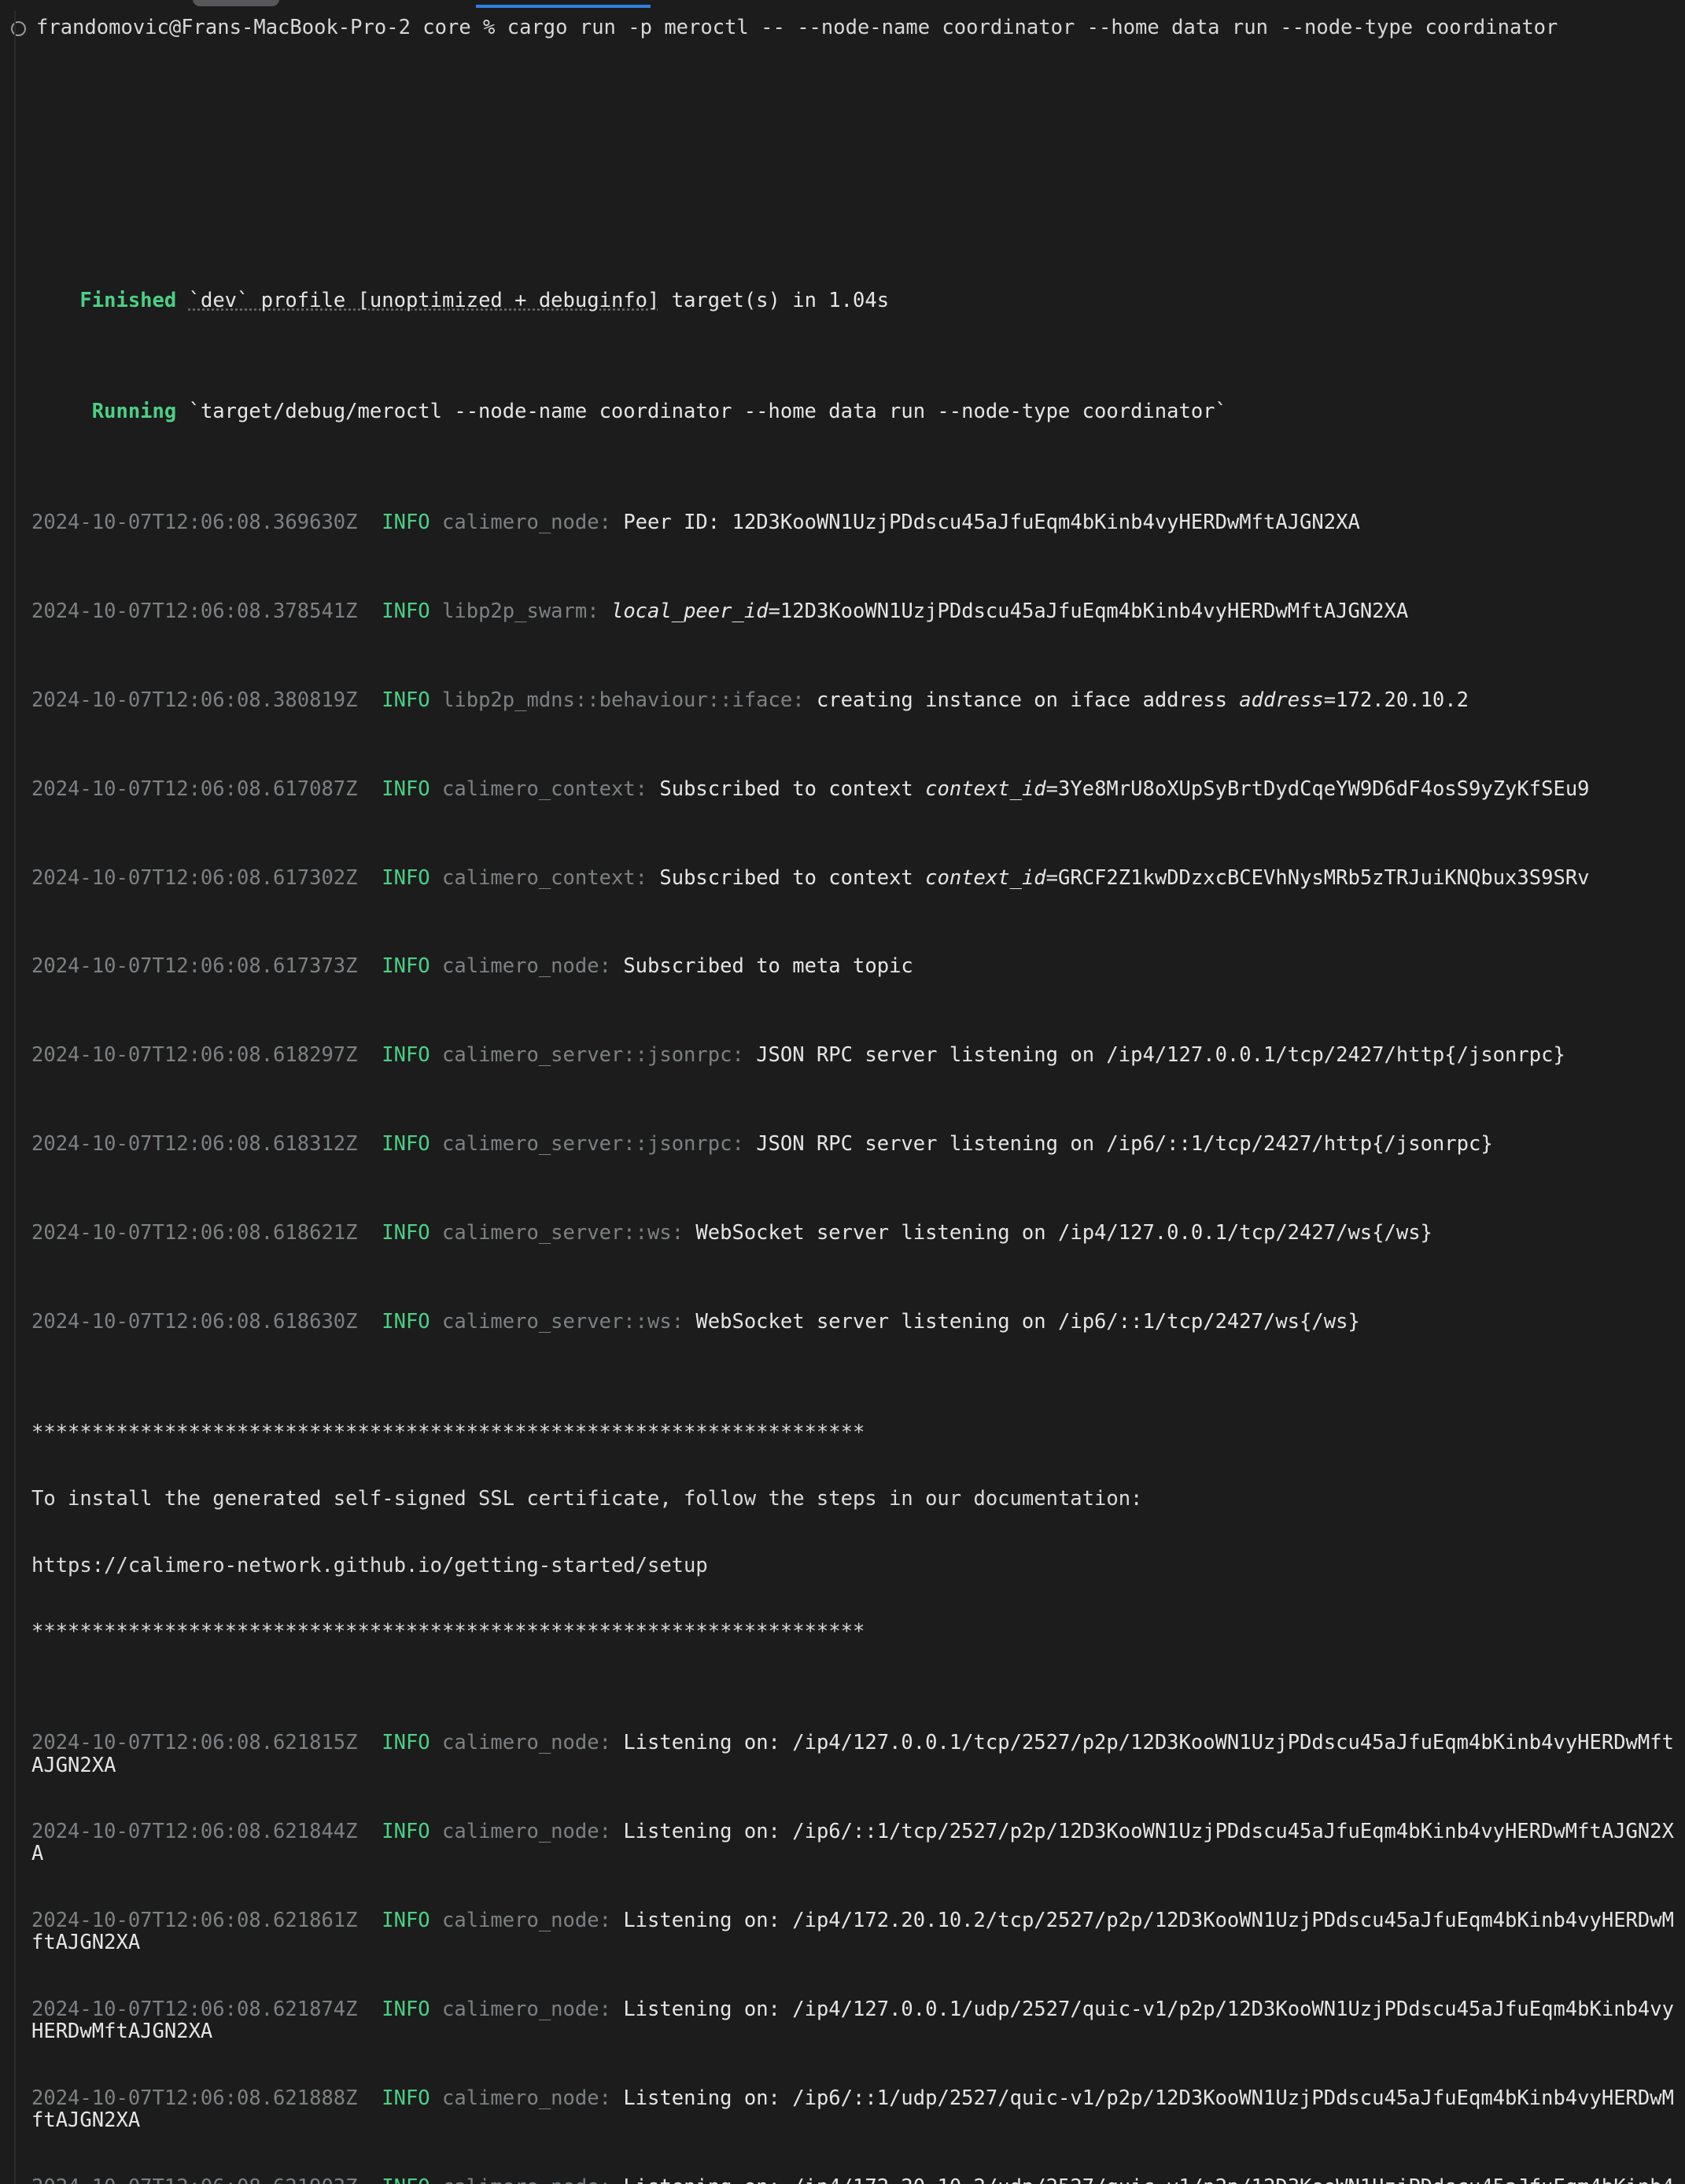 This screenshot has width=1685, height=2184. Describe the element at coordinates (236, 3) in the screenshot. I see `tab-pill-inactive` at that location.